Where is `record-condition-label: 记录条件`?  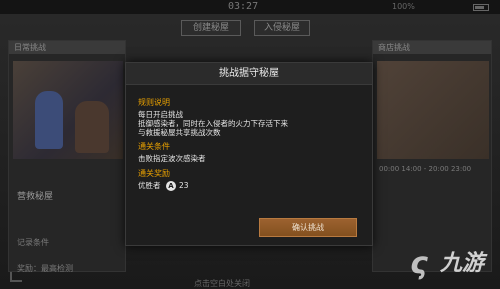
record-condition-label: 记录条件 is located at coordinates (33, 242).